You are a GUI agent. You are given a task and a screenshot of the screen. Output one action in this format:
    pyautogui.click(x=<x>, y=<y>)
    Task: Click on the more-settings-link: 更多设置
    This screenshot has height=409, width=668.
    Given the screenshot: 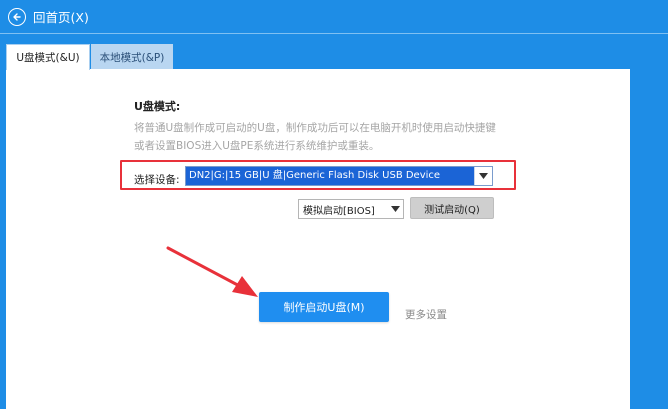 What is the action you would take?
    pyautogui.click(x=426, y=314)
    